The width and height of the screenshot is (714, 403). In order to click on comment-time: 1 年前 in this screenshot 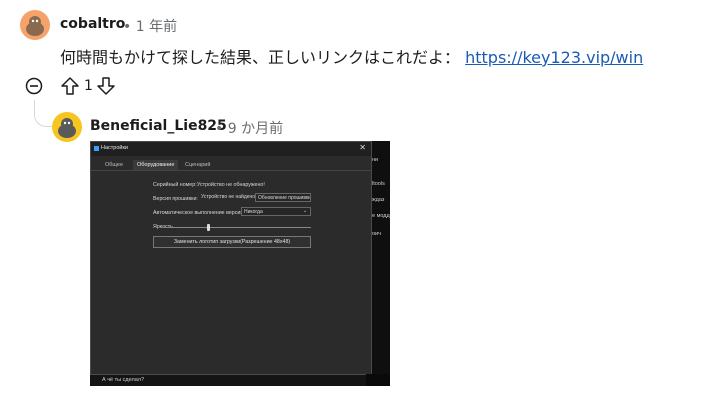, I will do `click(156, 27)`.